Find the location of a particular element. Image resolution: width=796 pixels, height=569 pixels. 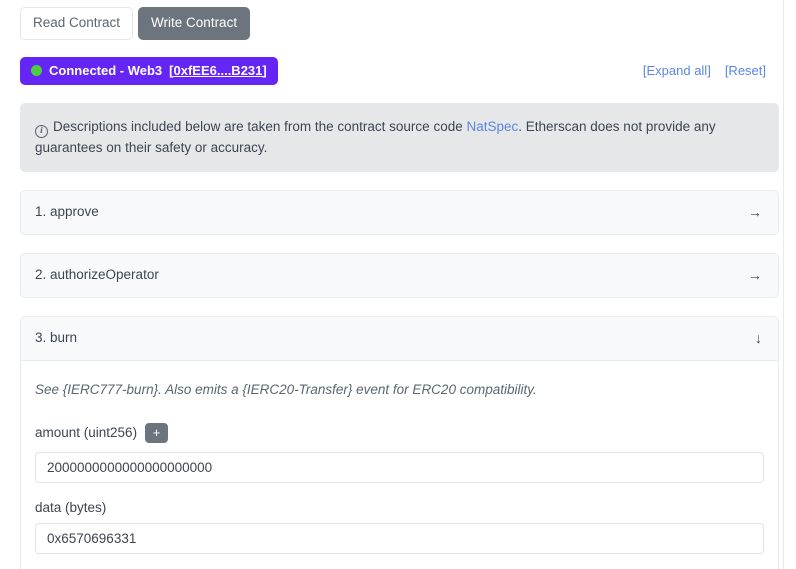

connected-label: Connected - Web3 is located at coordinates (106, 70).